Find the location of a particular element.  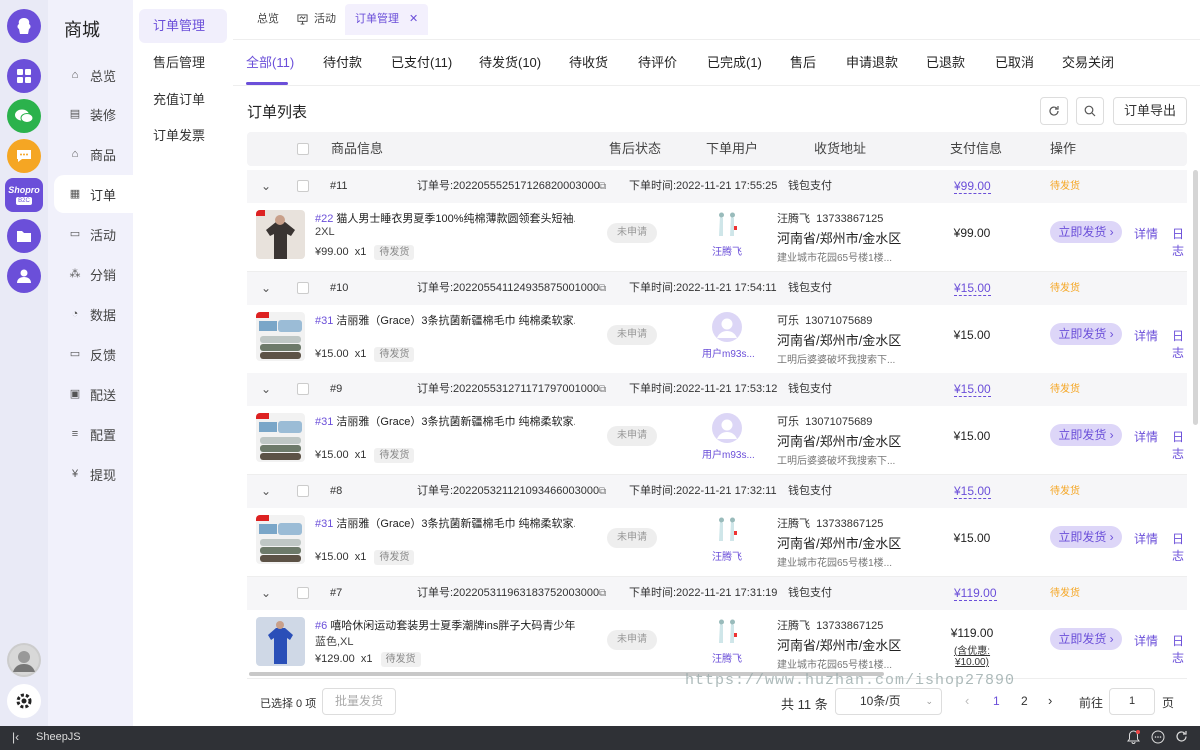

user-icon is located at coordinates (24, 276).